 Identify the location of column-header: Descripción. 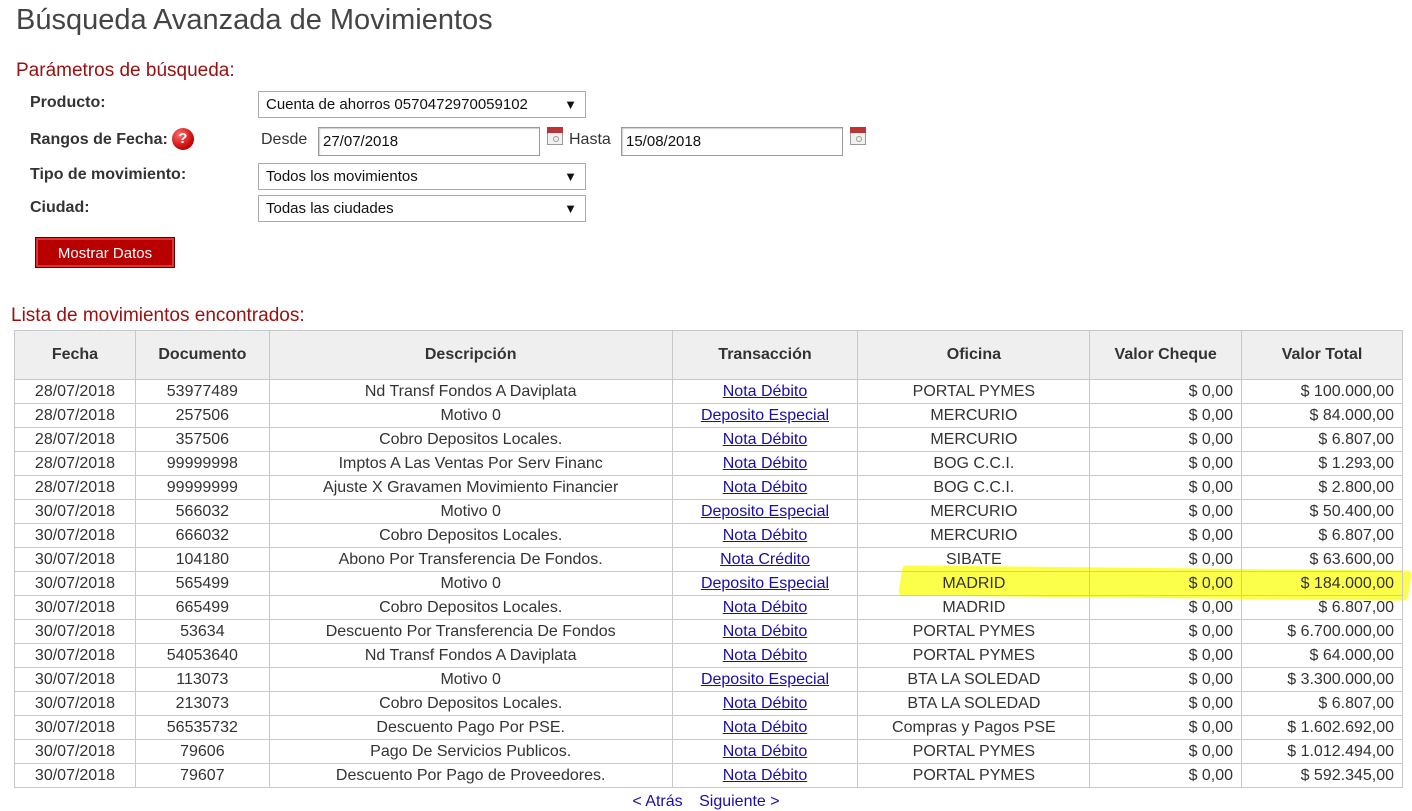
(470, 355).